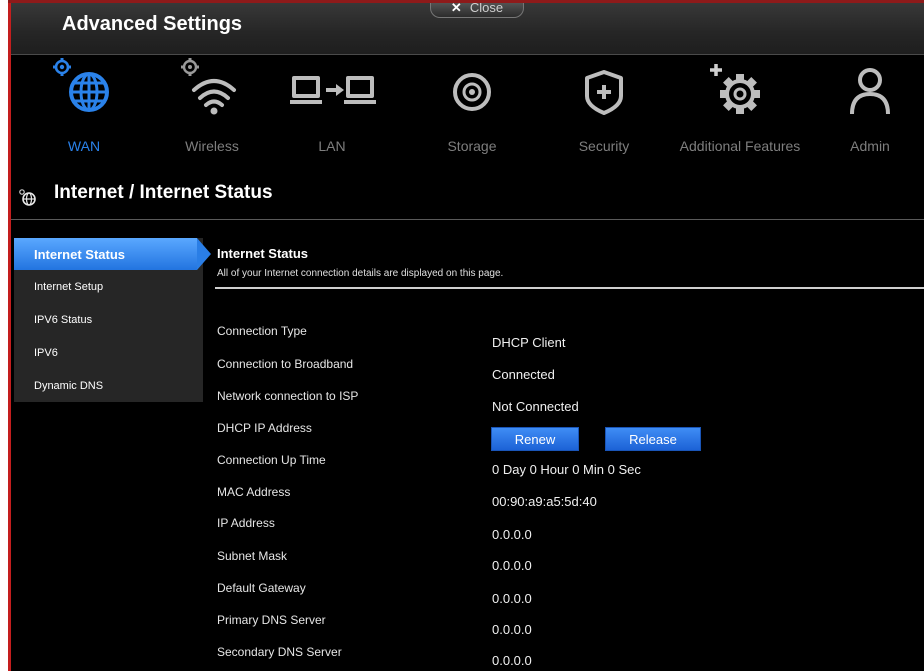 The width and height of the screenshot is (924, 671). What do you see at coordinates (27, 197) in the screenshot?
I see `globe-small-icon` at bounding box center [27, 197].